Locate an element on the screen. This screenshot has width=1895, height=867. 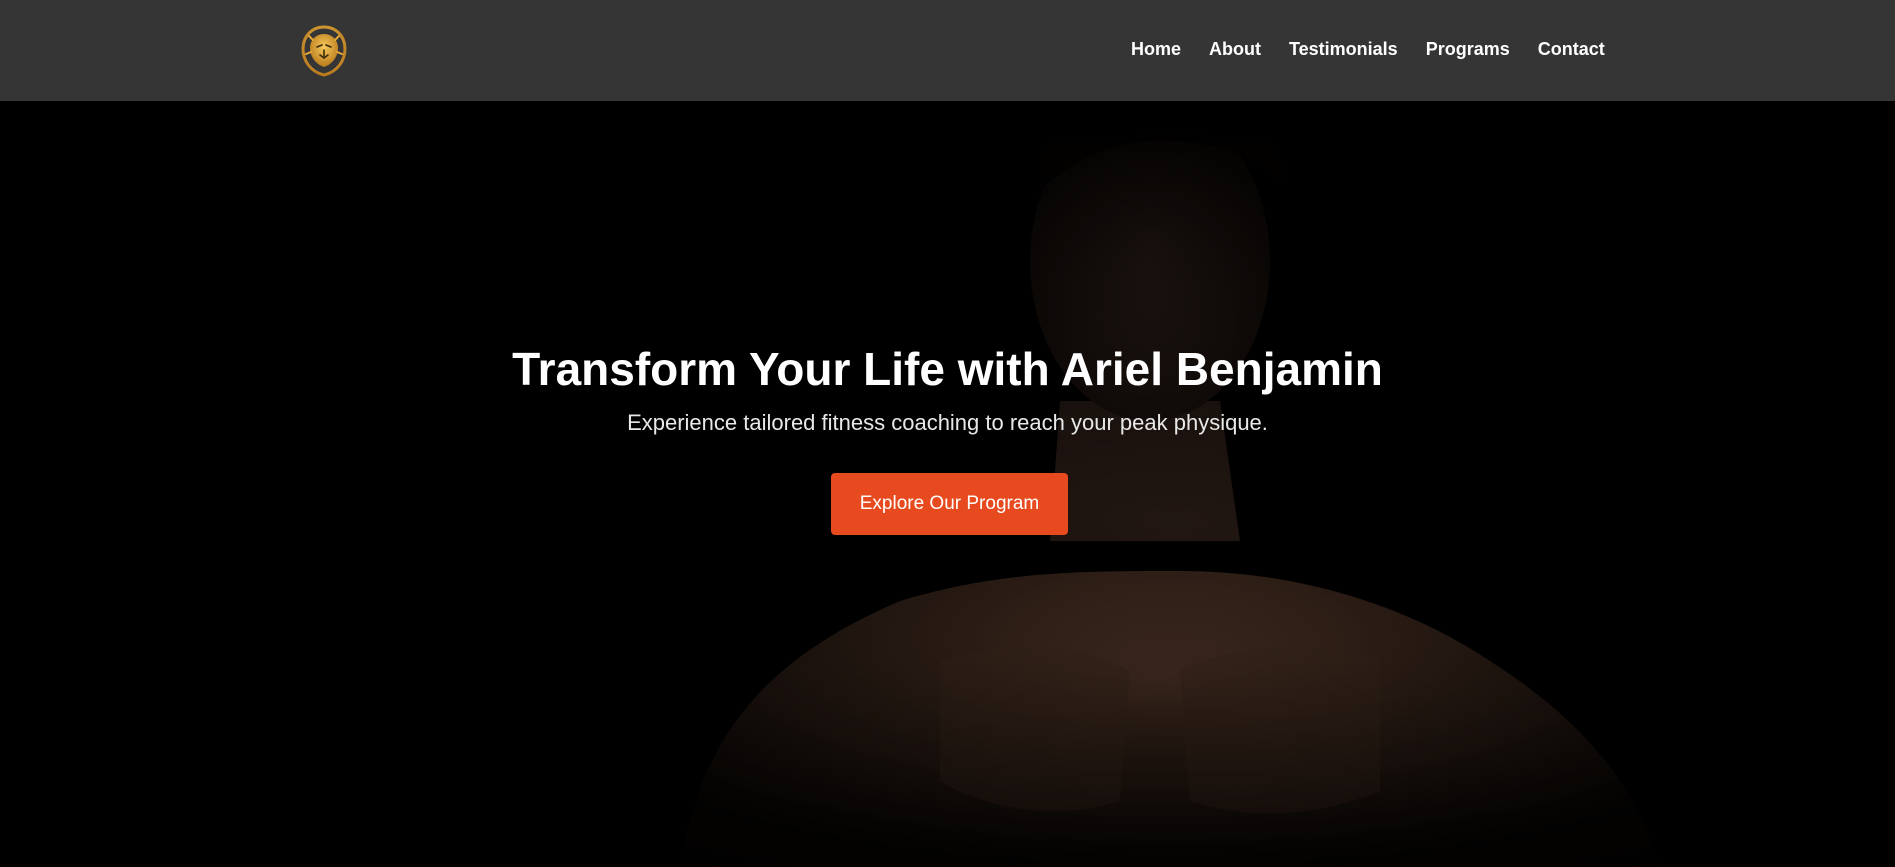
hero-headline: Transform Your Life with Ariel Benjamin is located at coordinates (947, 369).